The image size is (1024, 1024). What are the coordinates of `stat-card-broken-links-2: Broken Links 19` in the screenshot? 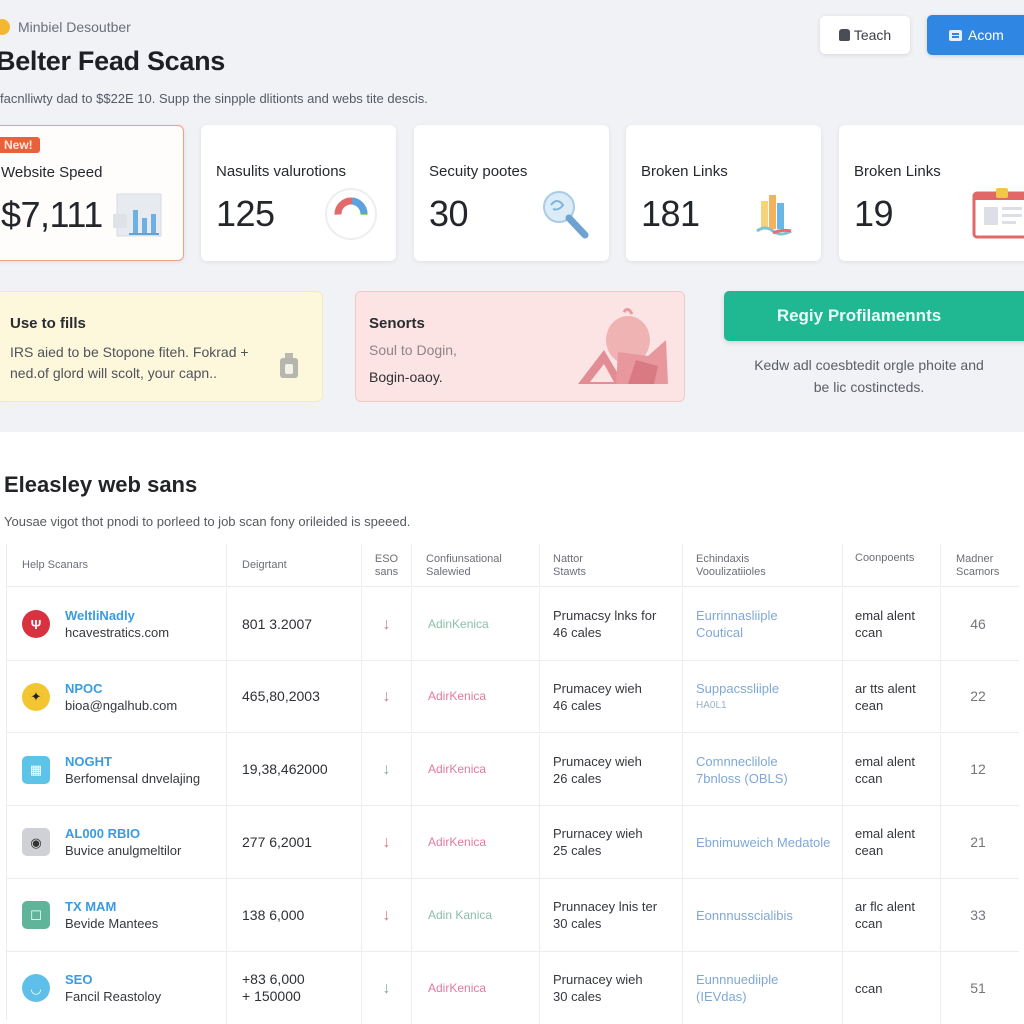 It's located at (931, 193).